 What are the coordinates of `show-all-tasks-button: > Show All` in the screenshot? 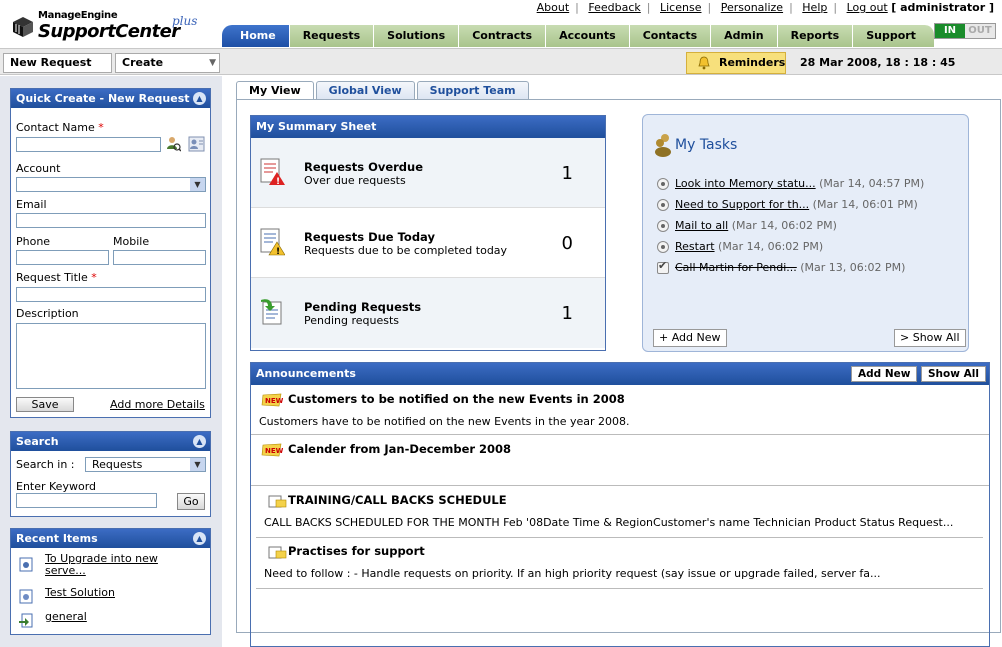 It's located at (930, 338).